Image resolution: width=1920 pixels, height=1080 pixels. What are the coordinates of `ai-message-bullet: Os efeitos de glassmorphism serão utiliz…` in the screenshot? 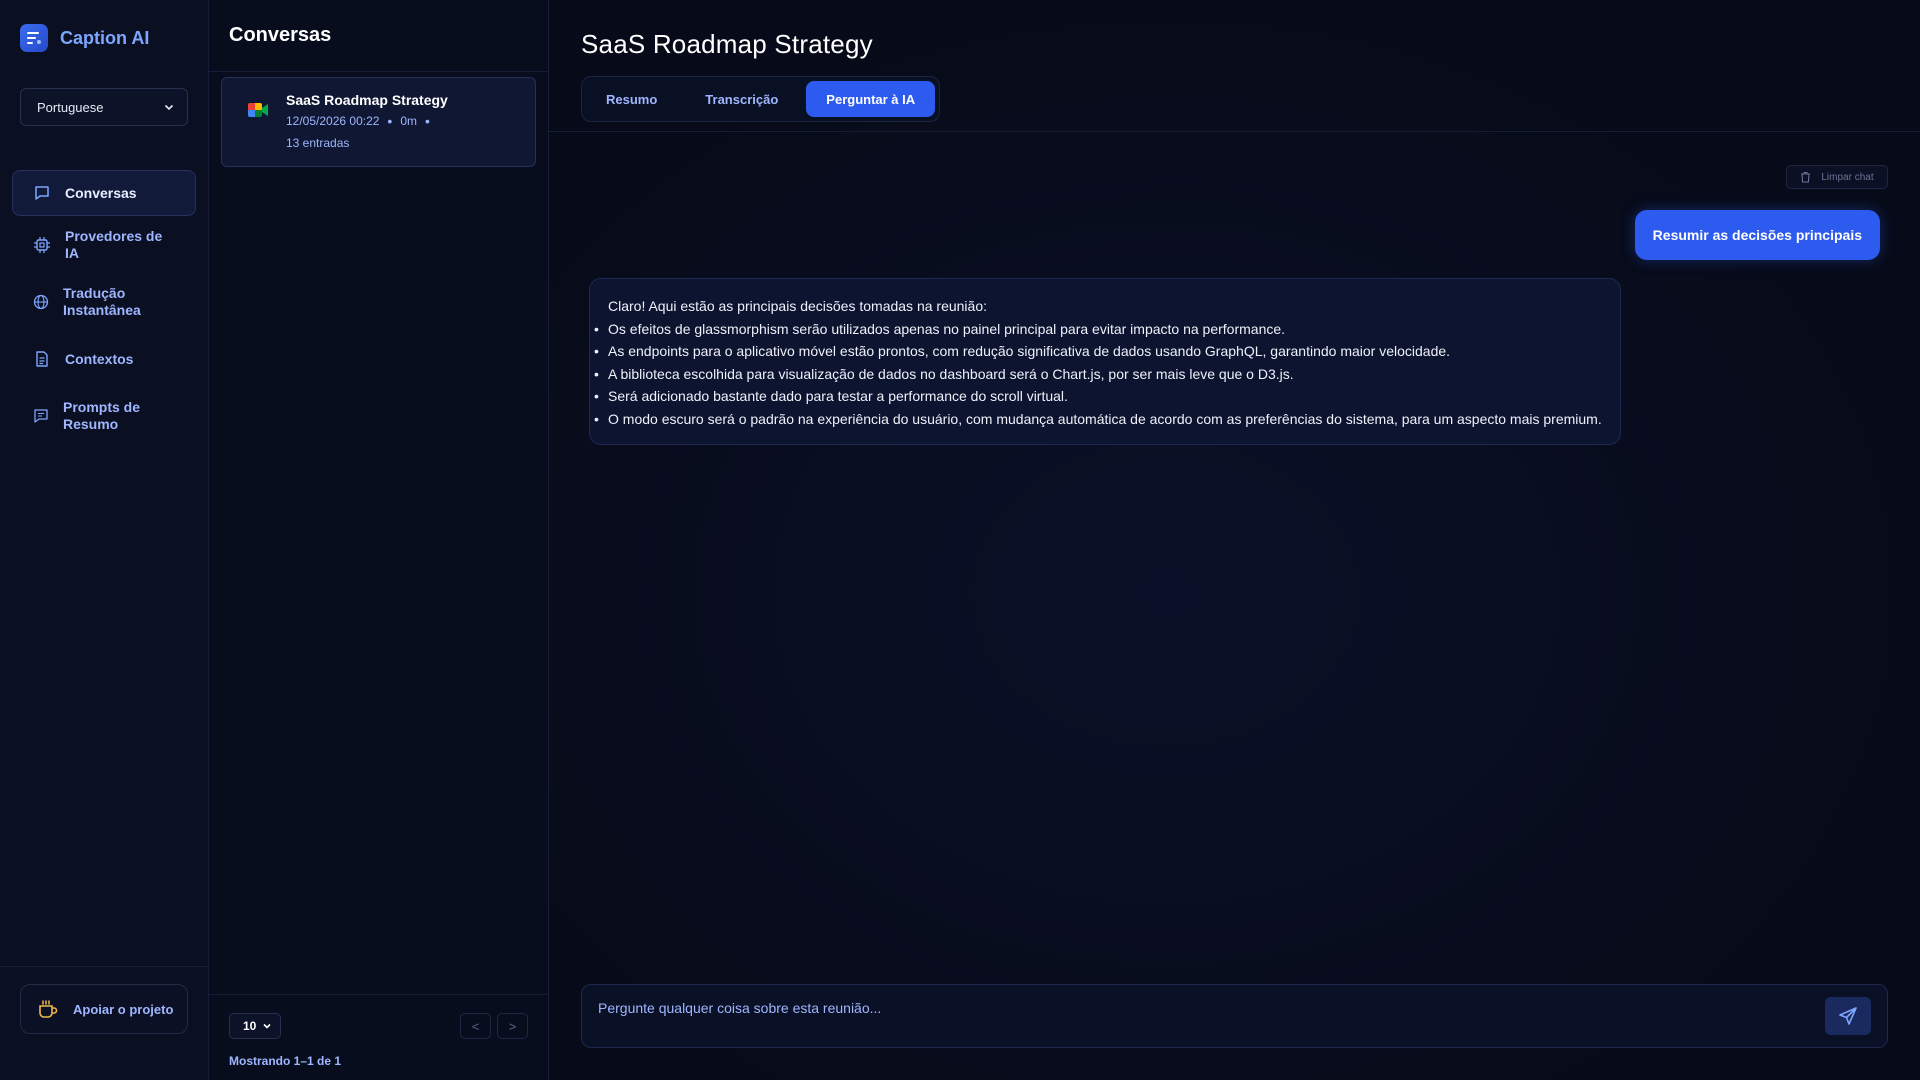 It's located at (1098, 329).